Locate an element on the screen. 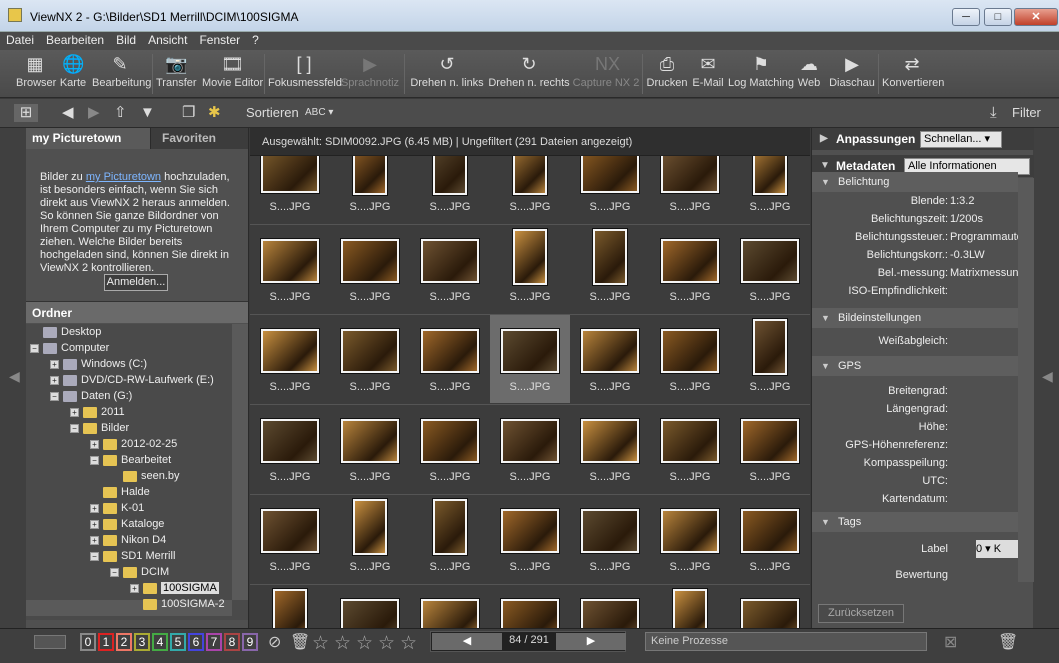 The height and width of the screenshot is (663, 1059). tree-item: seen.by is located at coordinates (145, 476).